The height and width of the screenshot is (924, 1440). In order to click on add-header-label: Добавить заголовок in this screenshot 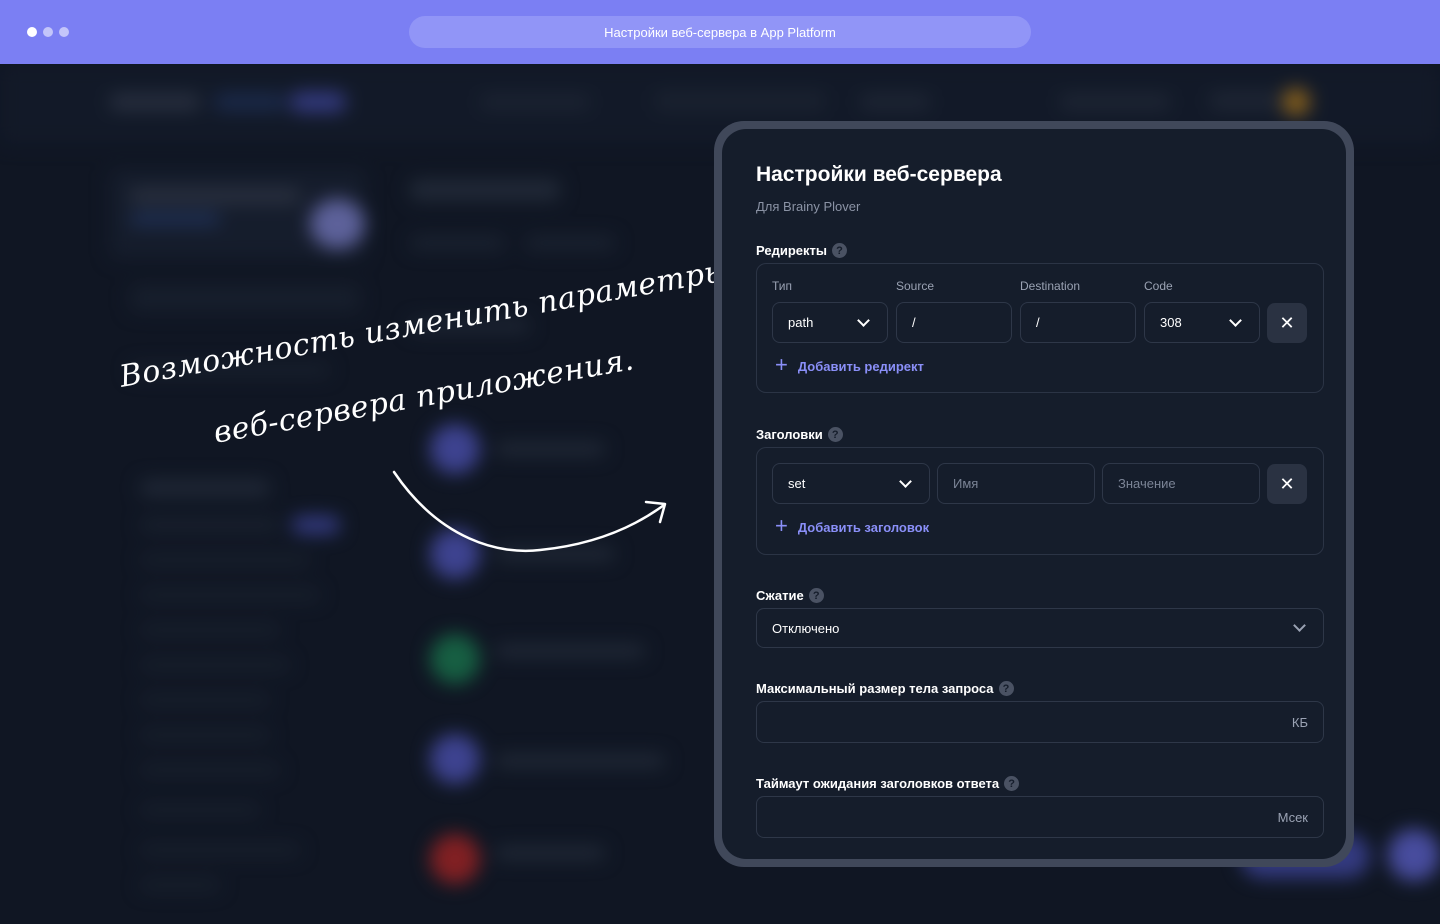, I will do `click(863, 527)`.